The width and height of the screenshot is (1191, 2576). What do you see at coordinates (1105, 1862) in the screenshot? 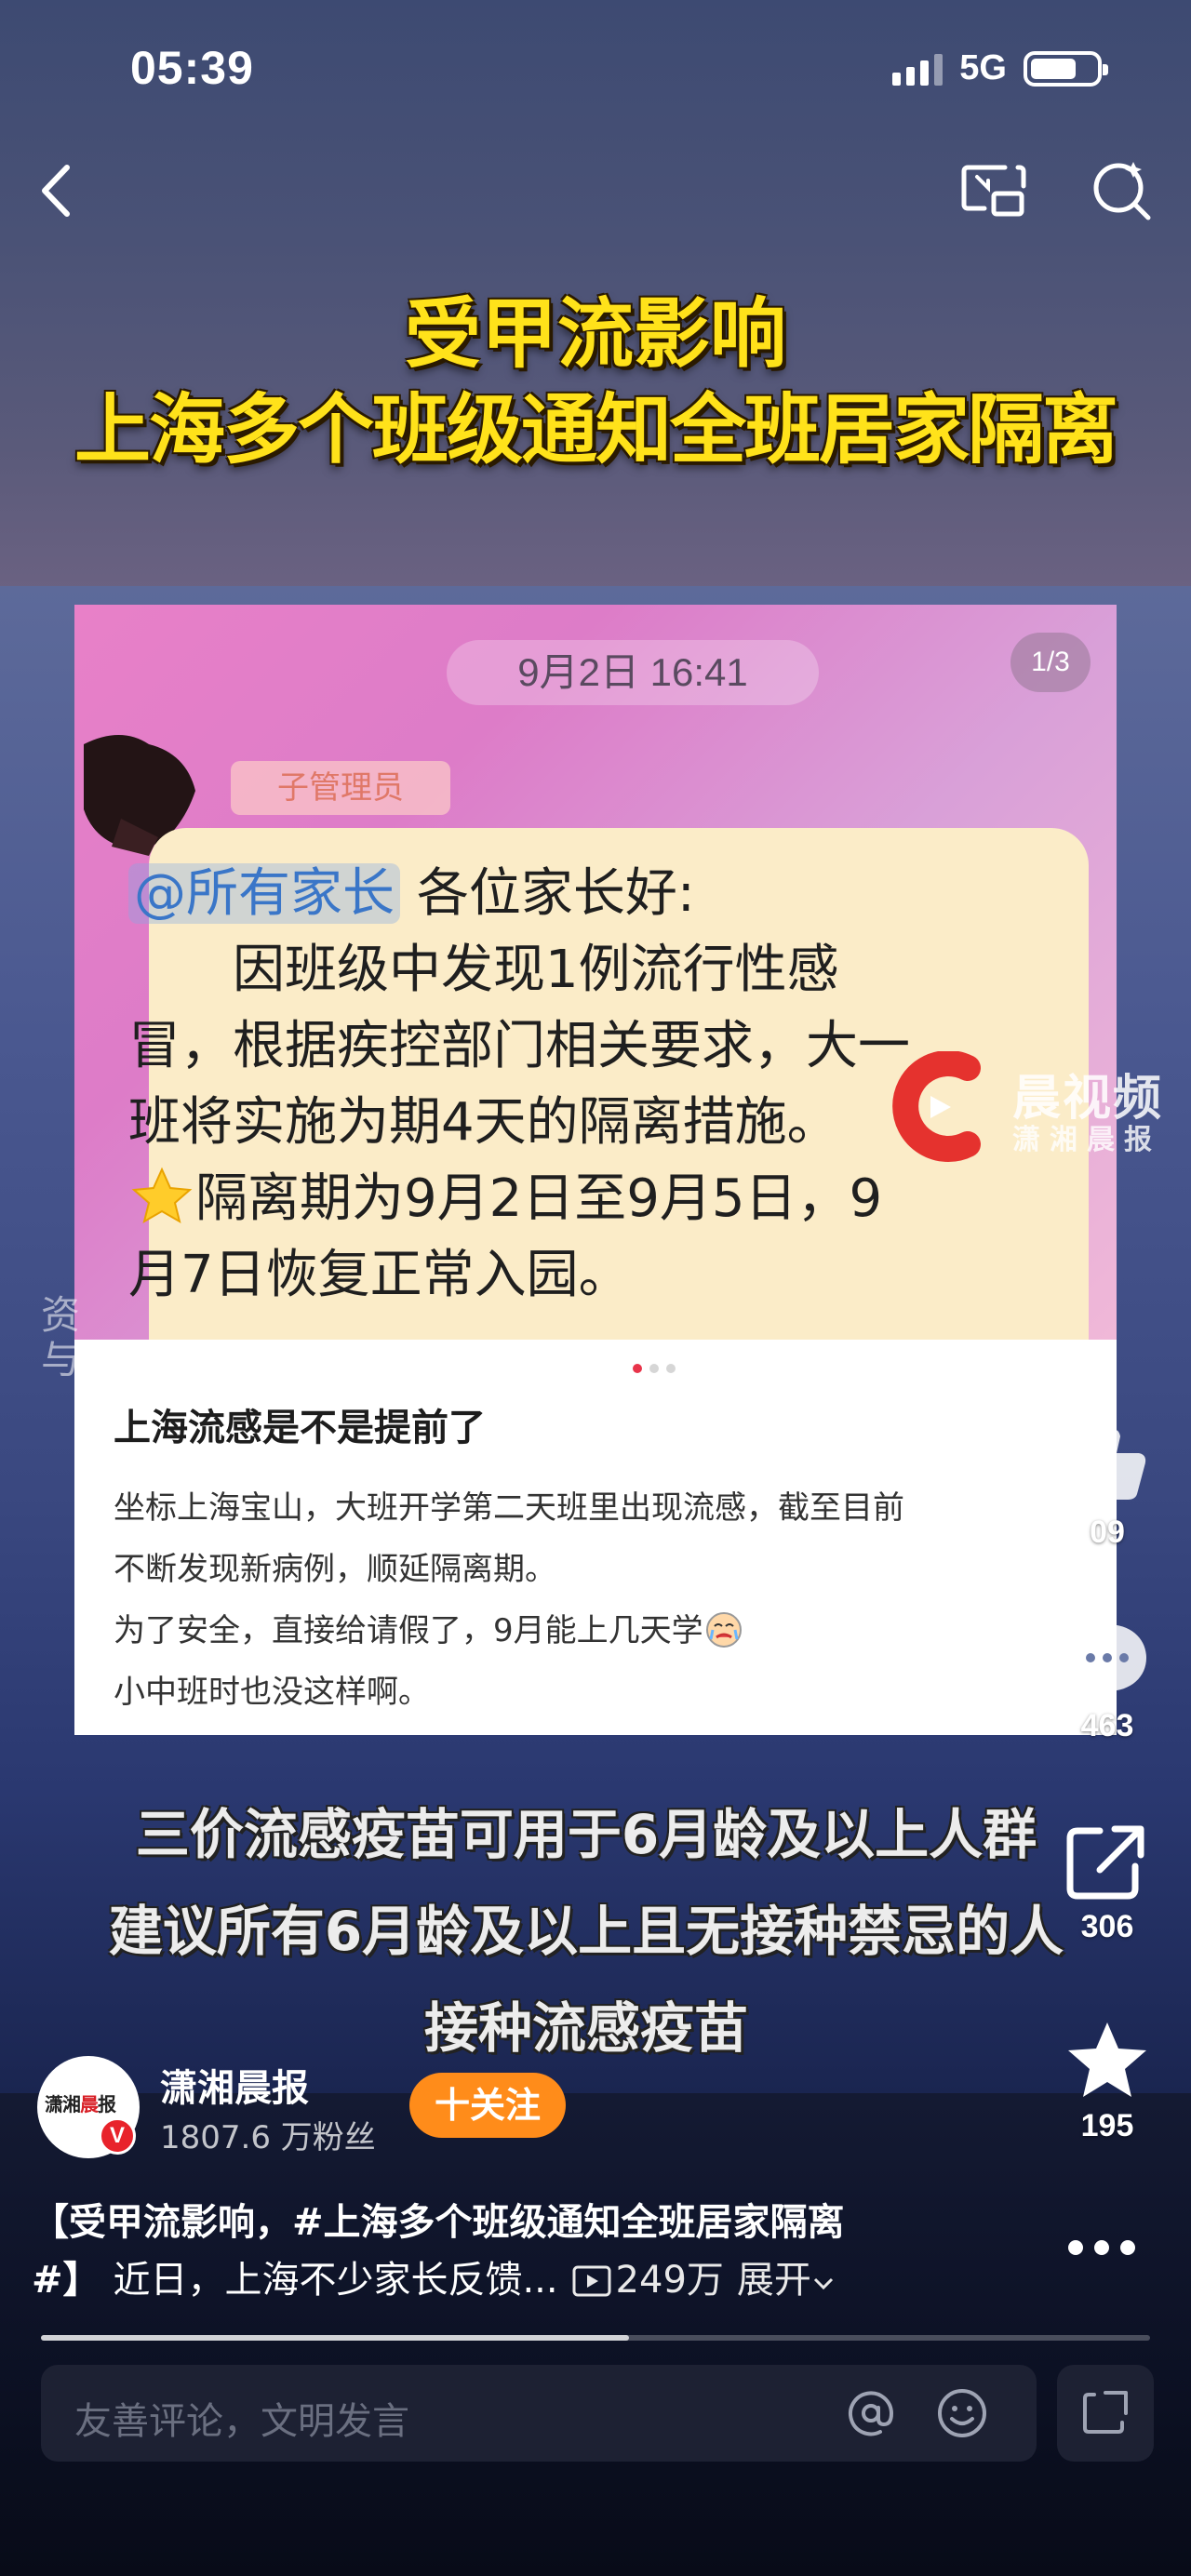
I see `share-icon` at bounding box center [1105, 1862].